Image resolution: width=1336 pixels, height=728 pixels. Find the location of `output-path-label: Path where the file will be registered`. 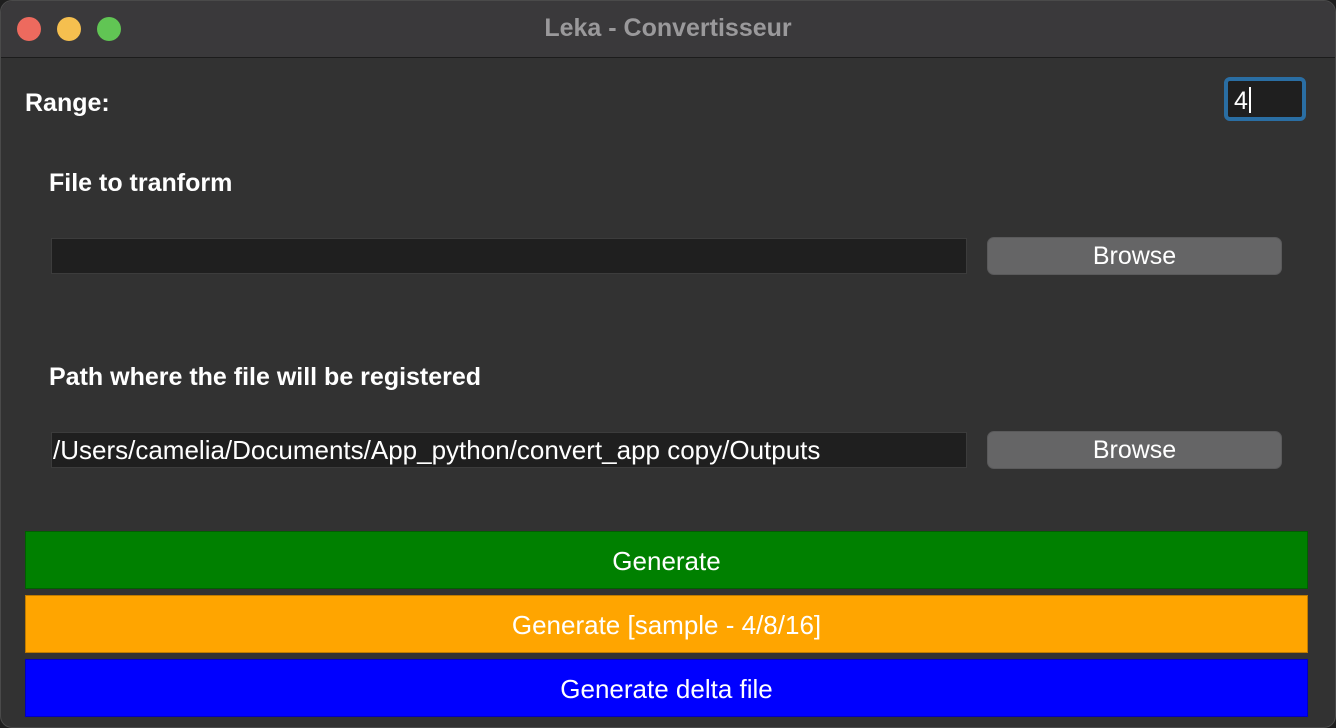

output-path-label: Path where the file will be registered is located at coordinates (265, 377).